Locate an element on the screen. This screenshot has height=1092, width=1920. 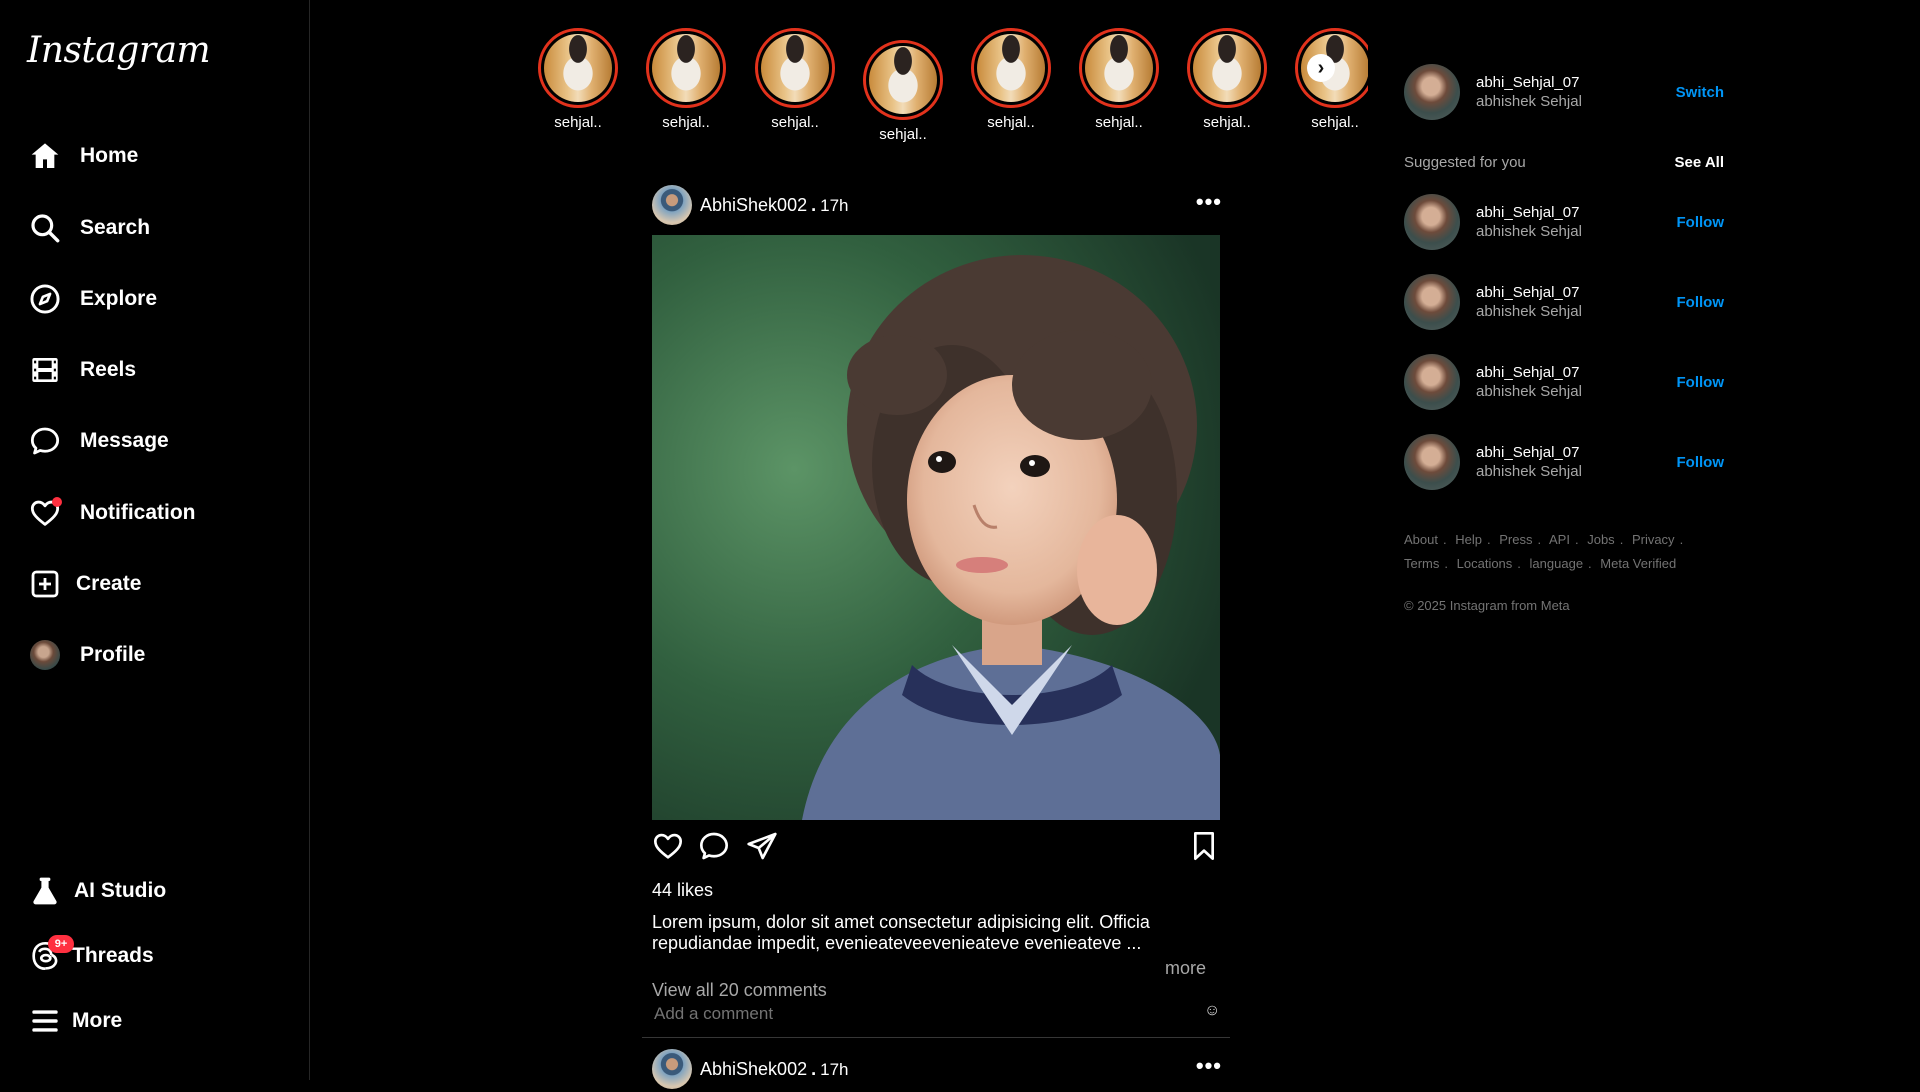
footer-link-api: API is located at coordinates (1559, 539).